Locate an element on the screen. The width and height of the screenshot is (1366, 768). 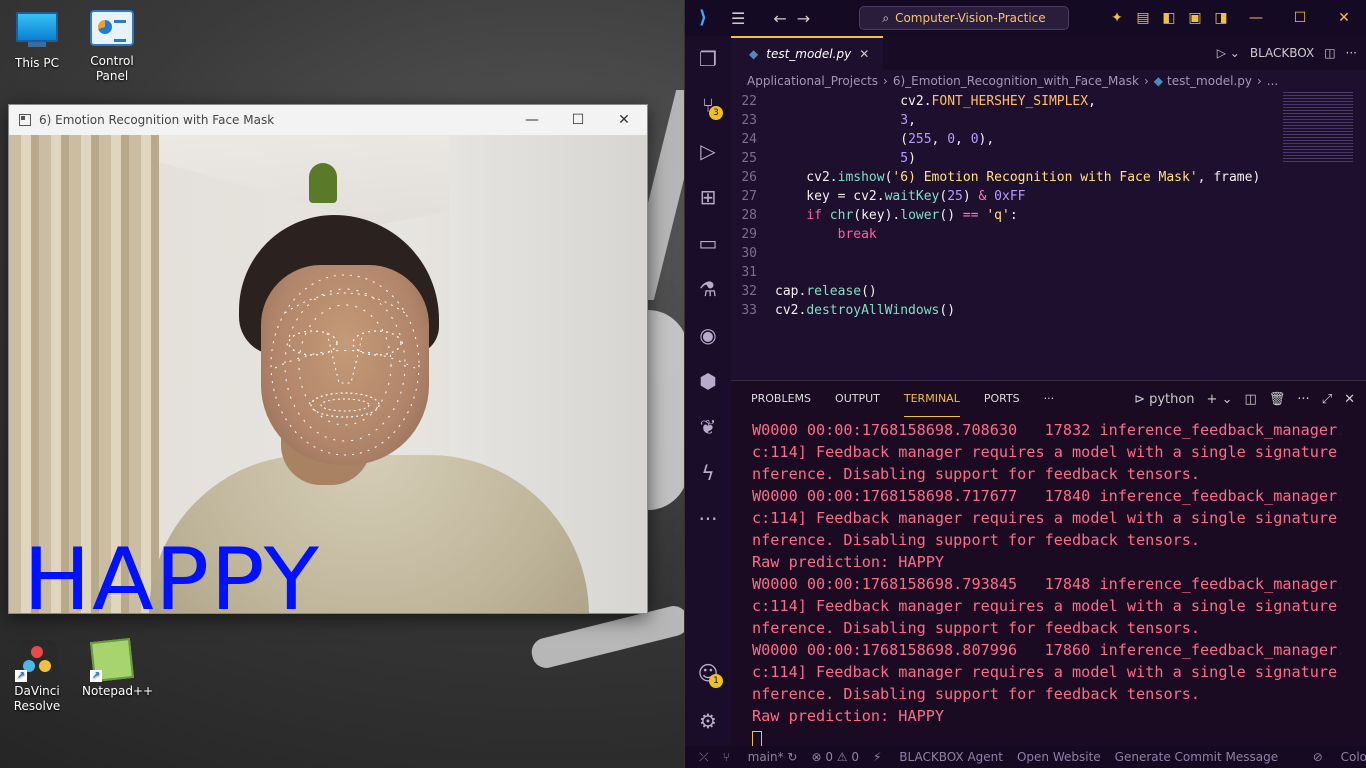
kill-terminal-icon: 🗑 is located at coordinates (1277, 399).